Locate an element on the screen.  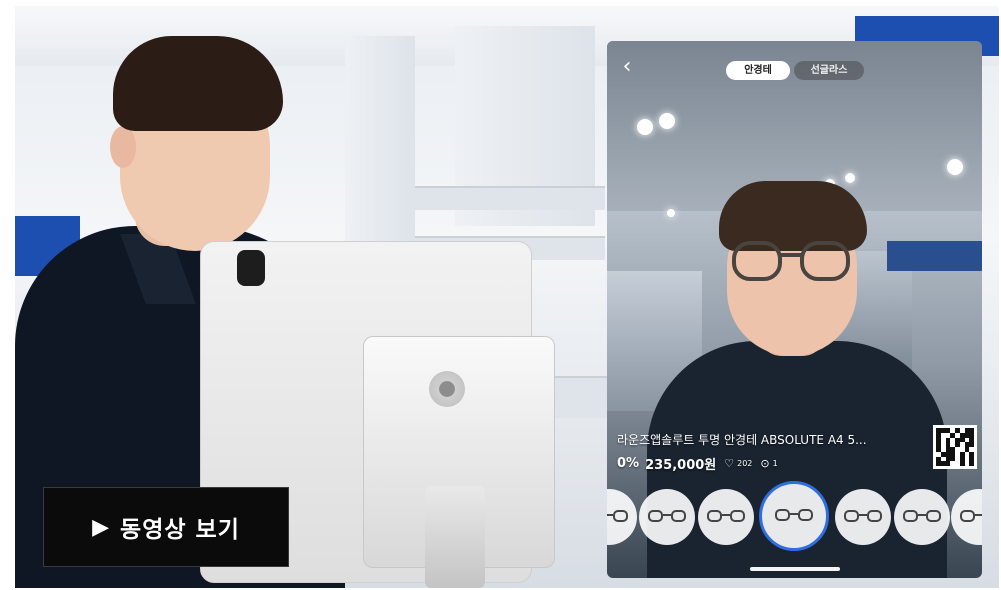
home-indicator is located at coordinates (795, 569).